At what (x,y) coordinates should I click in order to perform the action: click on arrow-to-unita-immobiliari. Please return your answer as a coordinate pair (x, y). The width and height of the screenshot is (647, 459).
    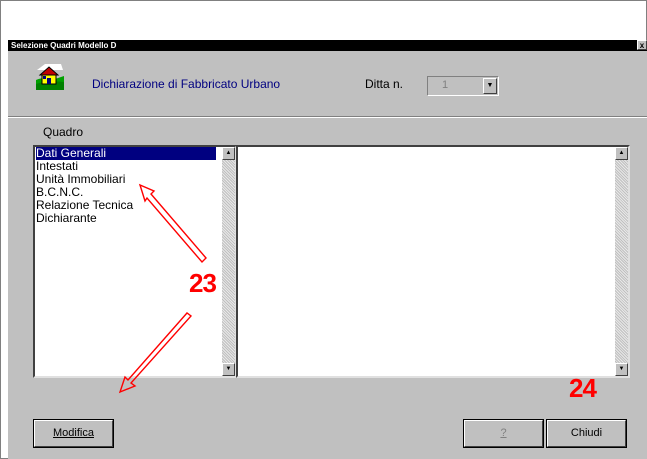
    Looking at the image, I should click on (172, 223).